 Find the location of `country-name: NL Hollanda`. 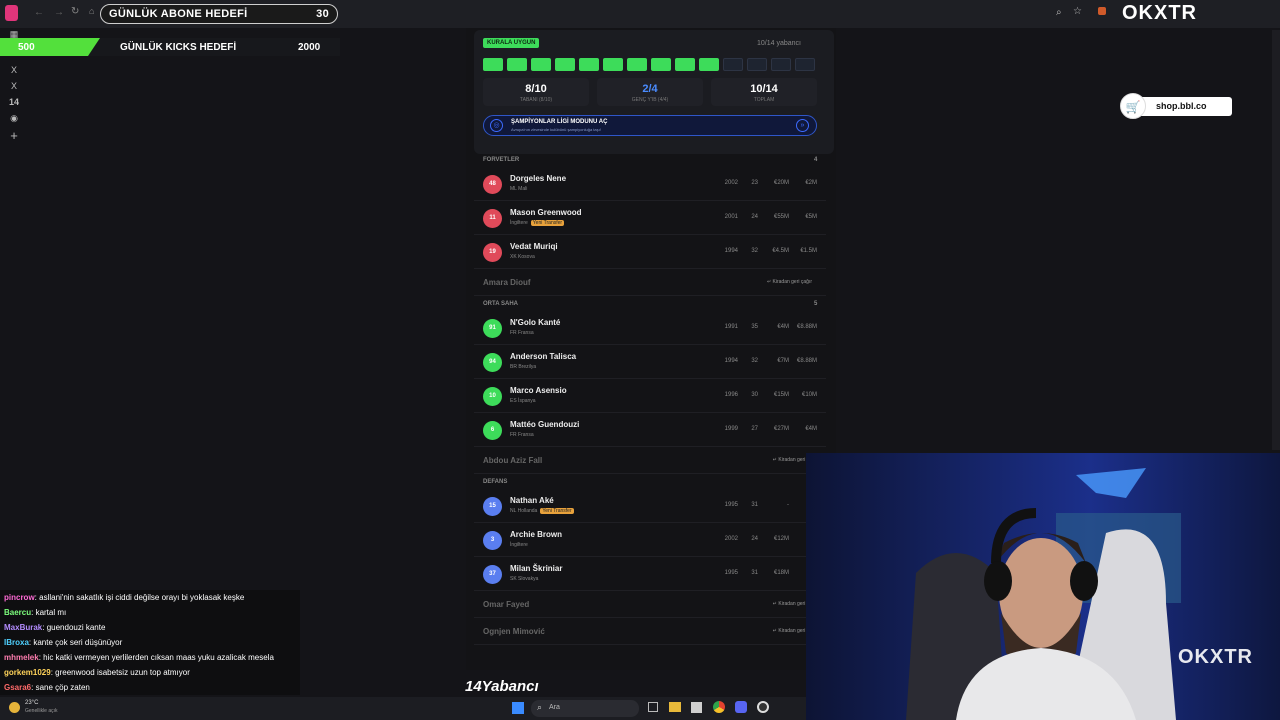

country-name: NL Hollanda is located at coordinates (524, 511).